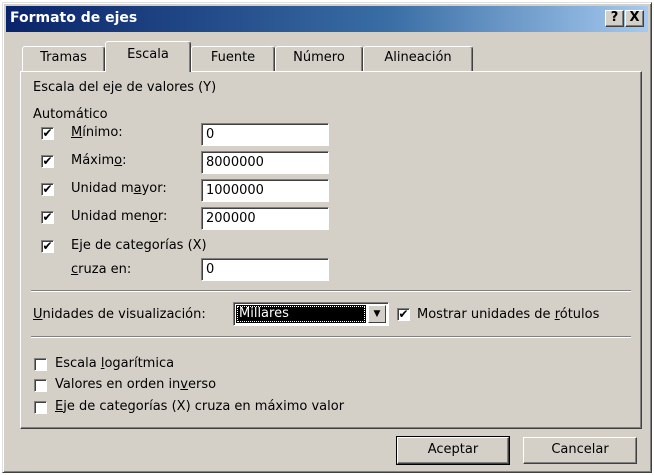 This screenshot has width=654, height=475. Describe the element at coordinates (139, 245) in the screenshot. I see `cross-label: Eje de categorías (X)` at that location.